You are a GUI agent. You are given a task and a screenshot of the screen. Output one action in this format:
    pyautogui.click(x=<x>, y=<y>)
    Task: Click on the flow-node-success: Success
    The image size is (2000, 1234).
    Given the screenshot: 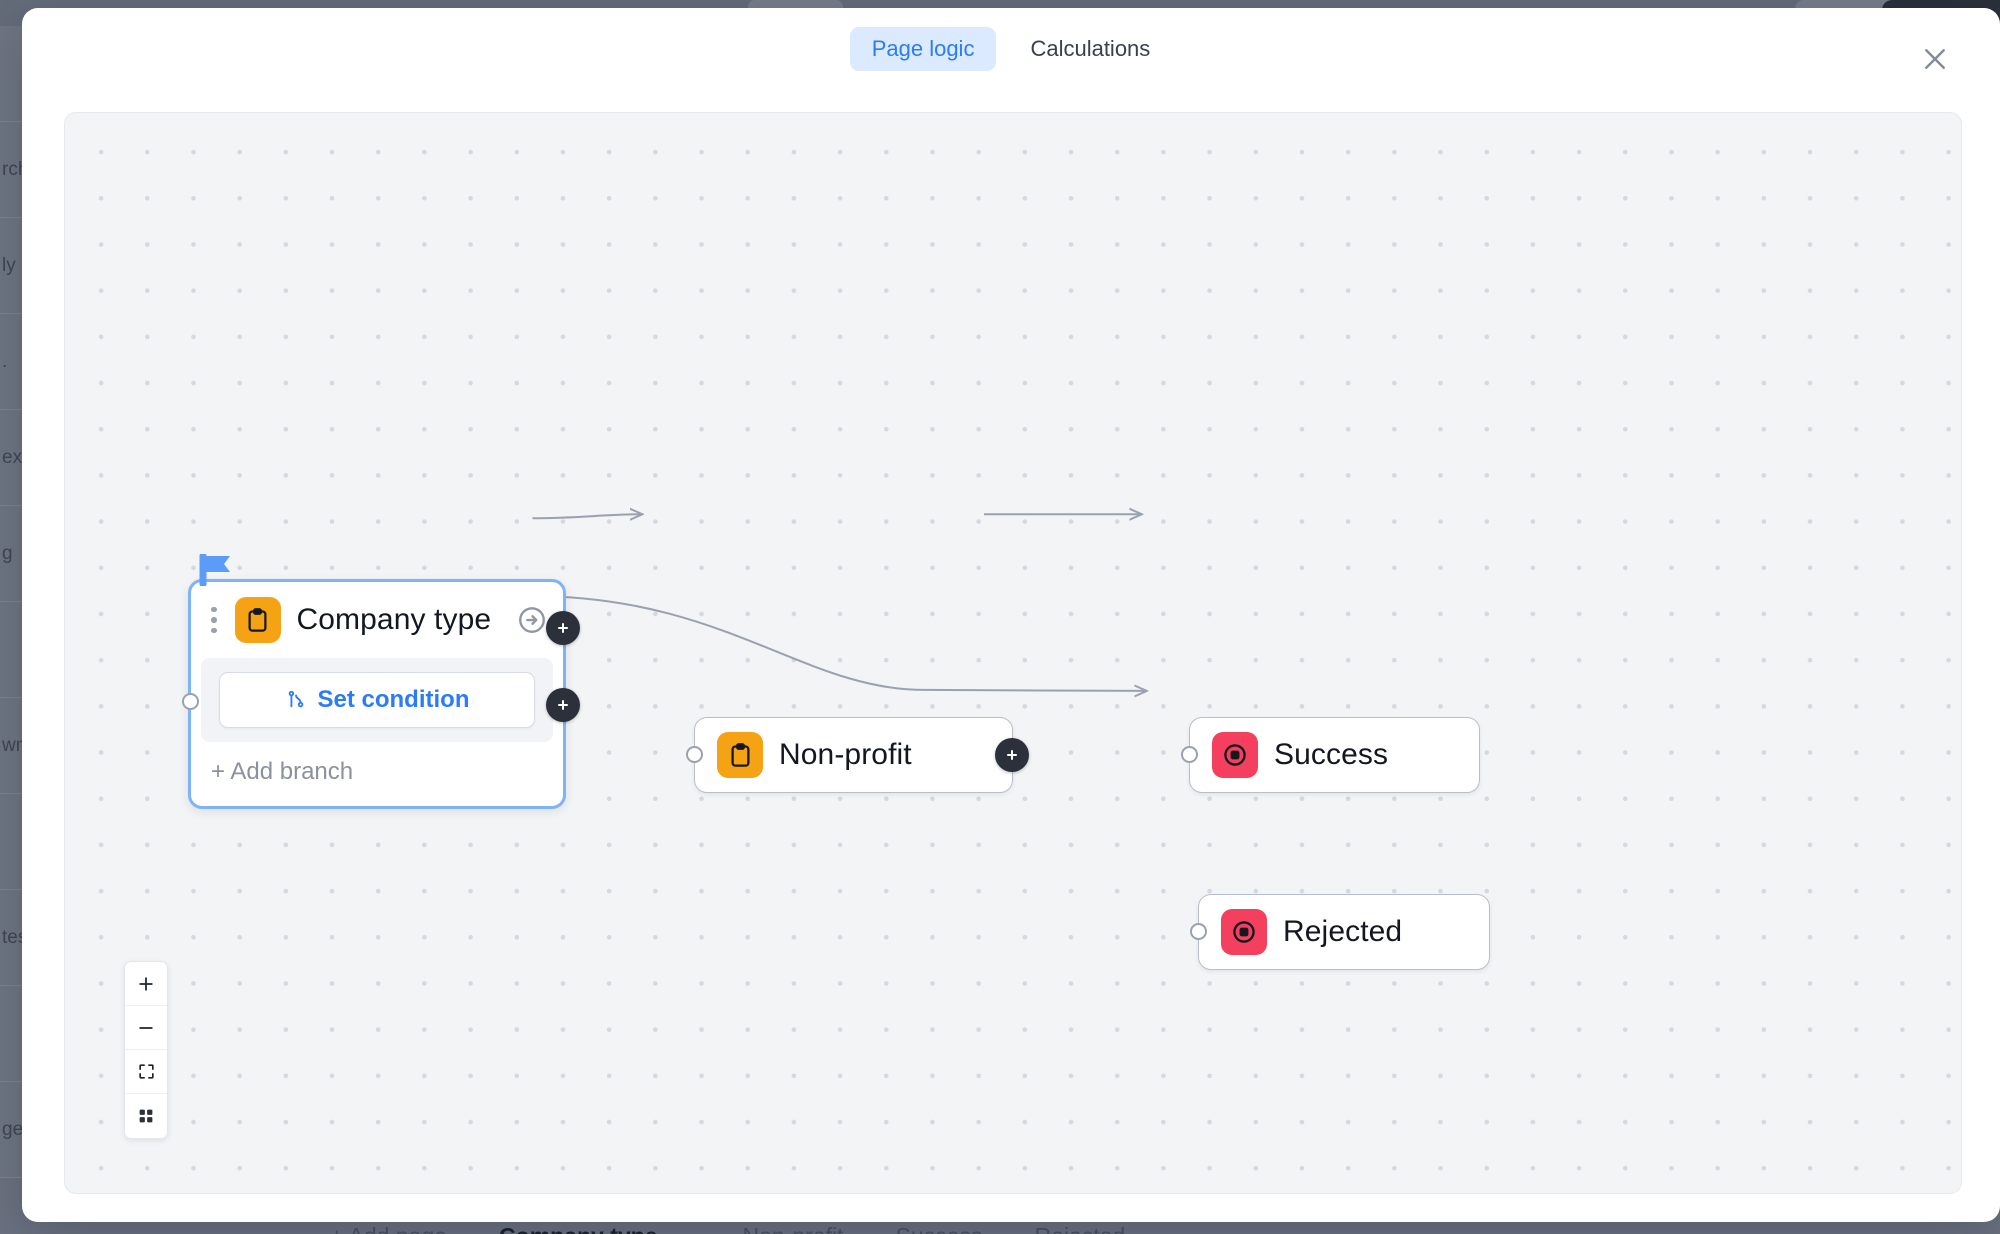 What is the action you would take?
    pyautogui.click(x=1330, y=755)
    